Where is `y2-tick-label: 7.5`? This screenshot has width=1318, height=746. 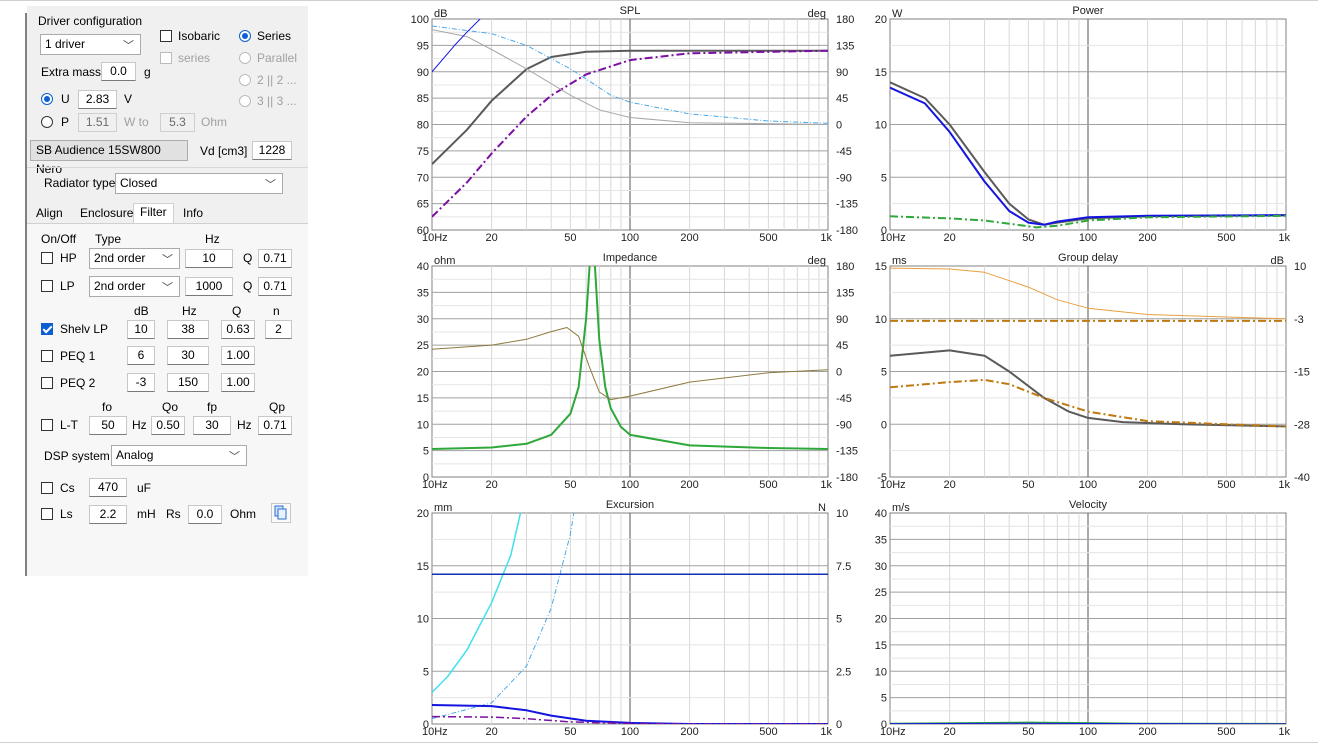 y2-tick-label: 7.5 is located at coordinates (843, 567).